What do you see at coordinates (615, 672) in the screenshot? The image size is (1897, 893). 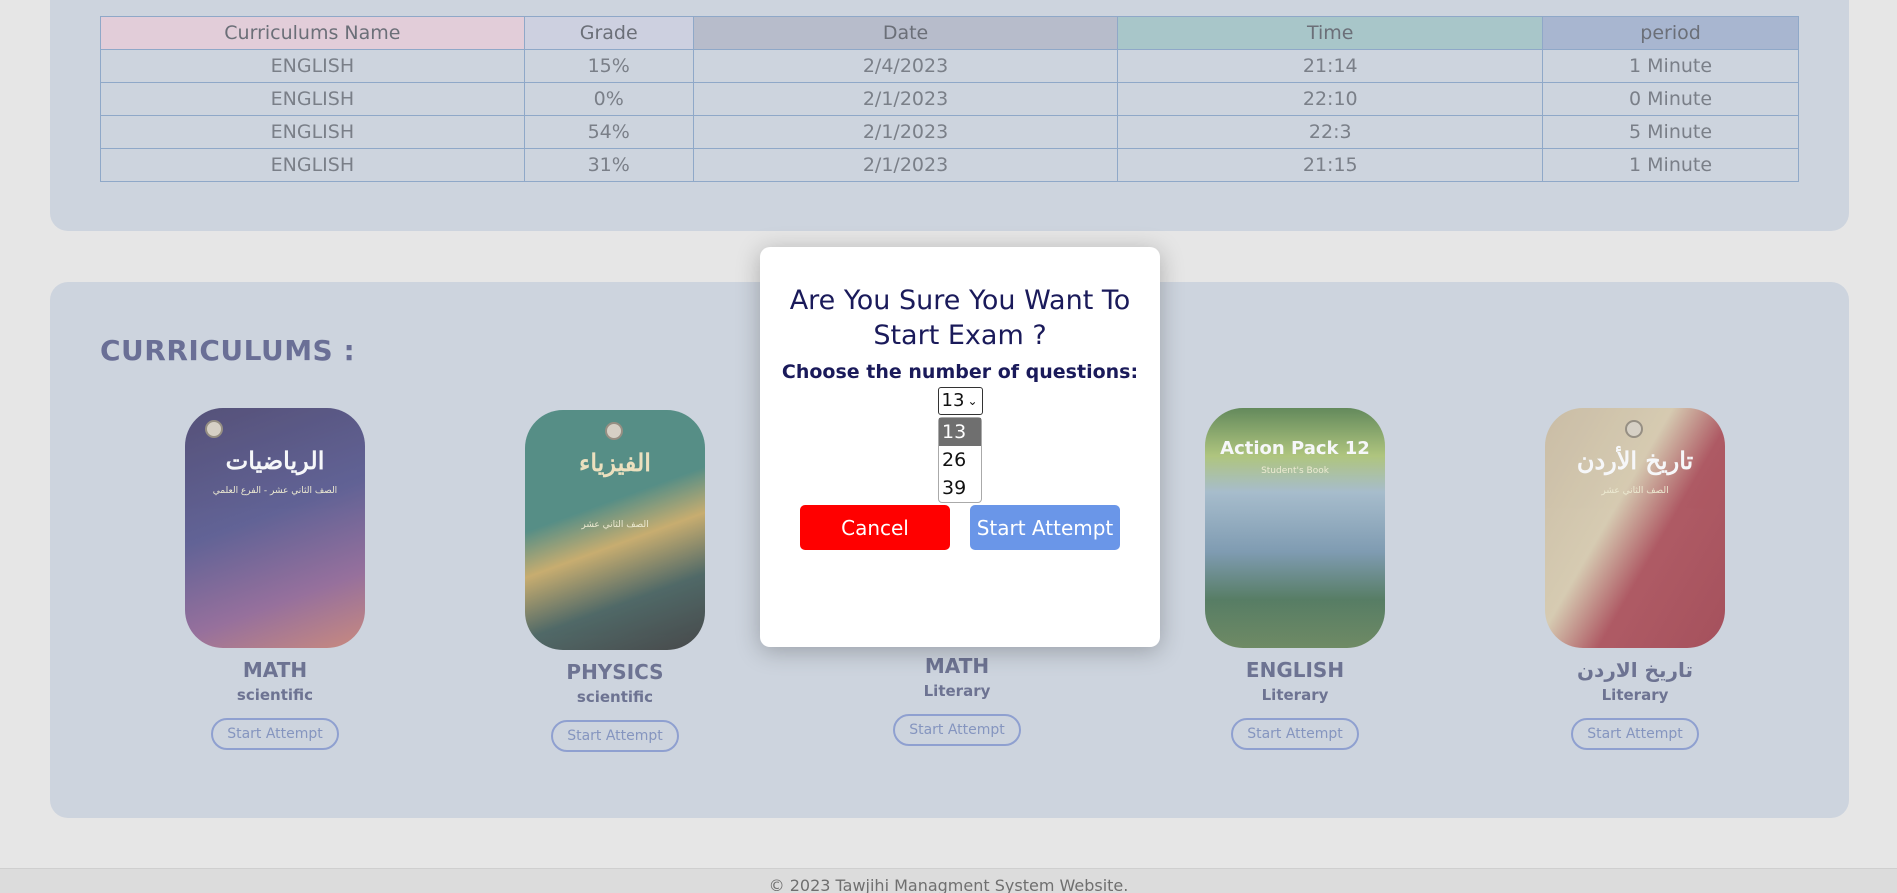 I see `card-name: PHYSICS` at bounding box center [615, 672].